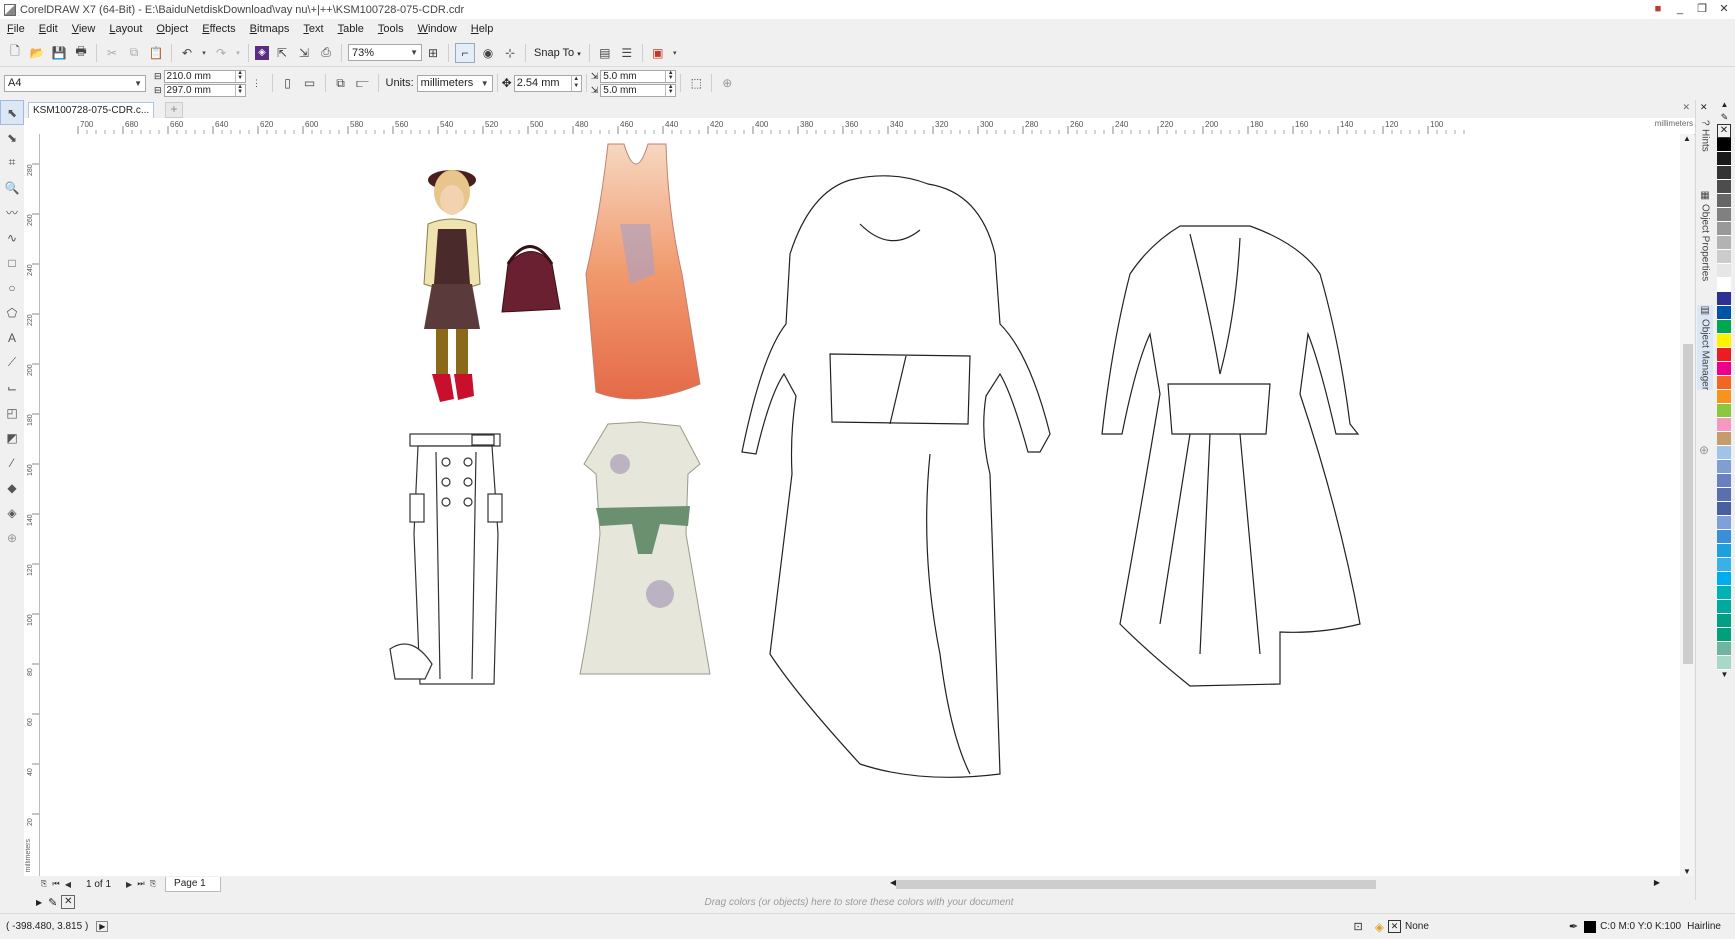 The width and height of the screenshot is (1735, 939). I want to click on close-document-icon: ✕, so click(1686, 107).